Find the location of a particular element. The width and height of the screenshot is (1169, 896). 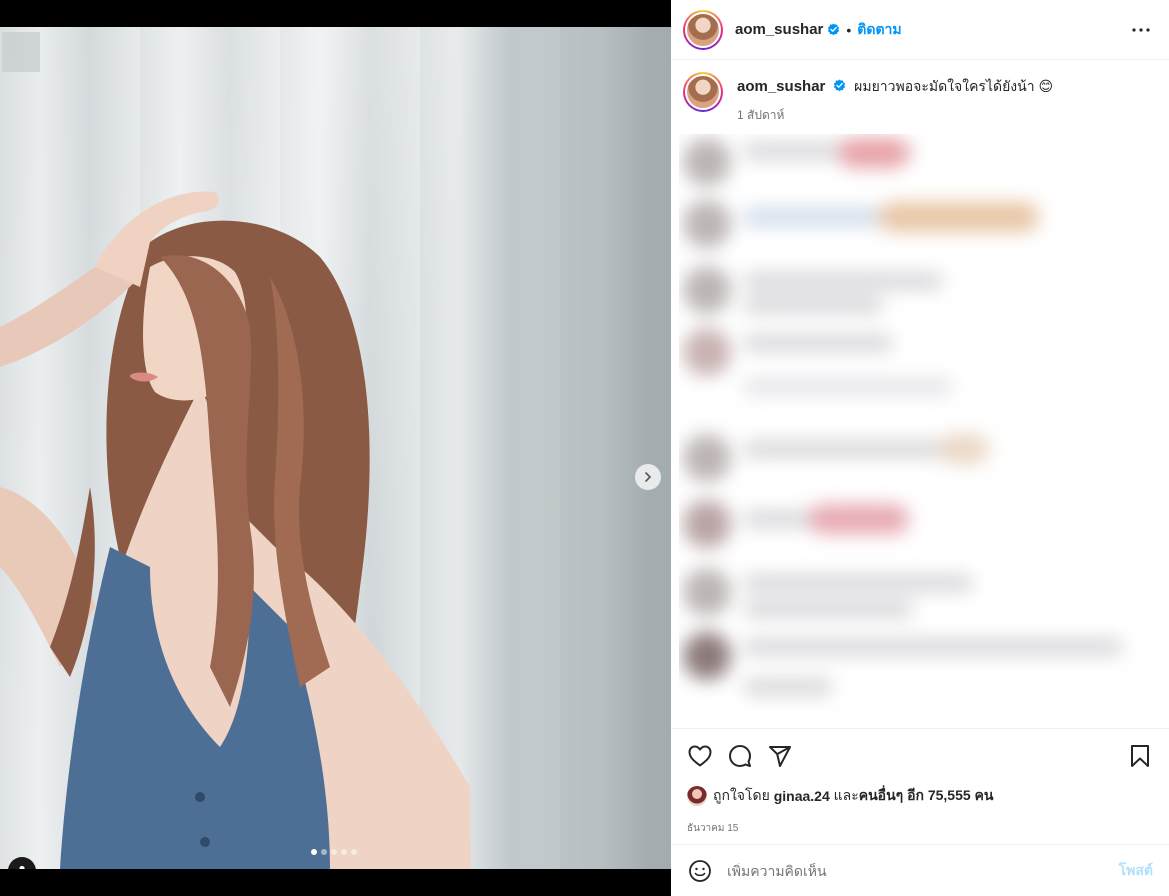

carousel-indicator is located at coordinates (334, 852).